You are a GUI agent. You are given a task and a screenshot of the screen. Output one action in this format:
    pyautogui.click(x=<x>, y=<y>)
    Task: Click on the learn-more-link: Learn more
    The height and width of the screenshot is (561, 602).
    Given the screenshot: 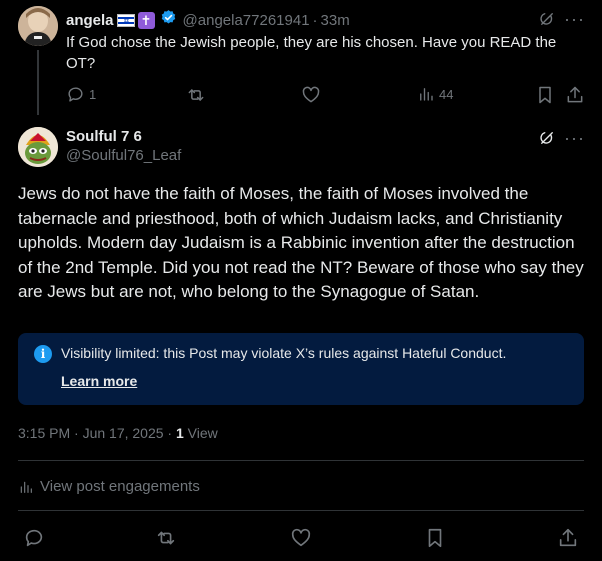 What is the action you would take?
    pyautogui.click(x=99, y=381)
    